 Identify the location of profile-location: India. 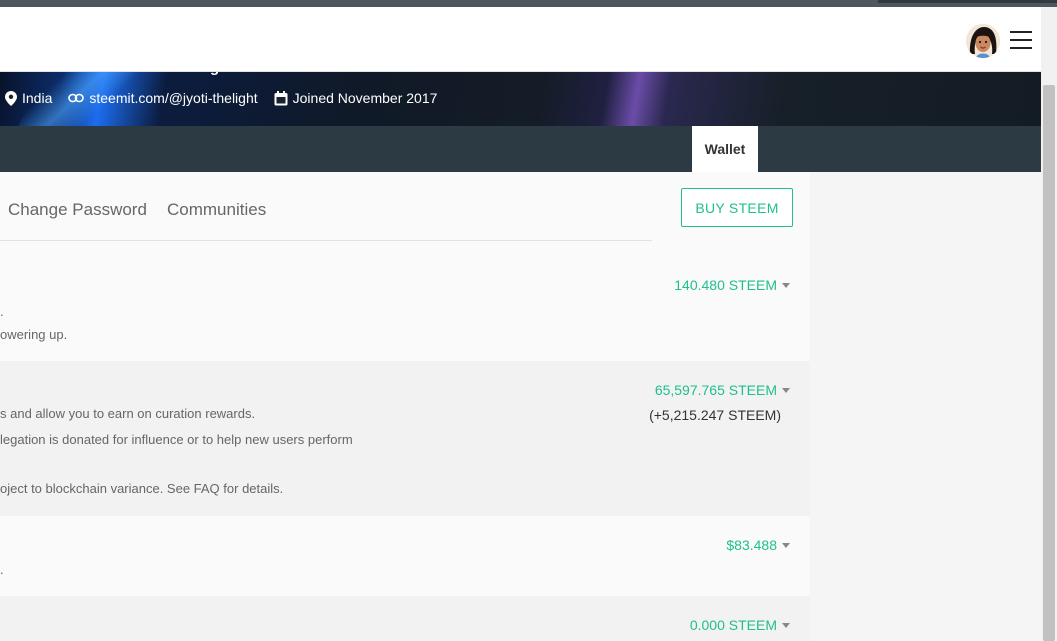
(28, 98).